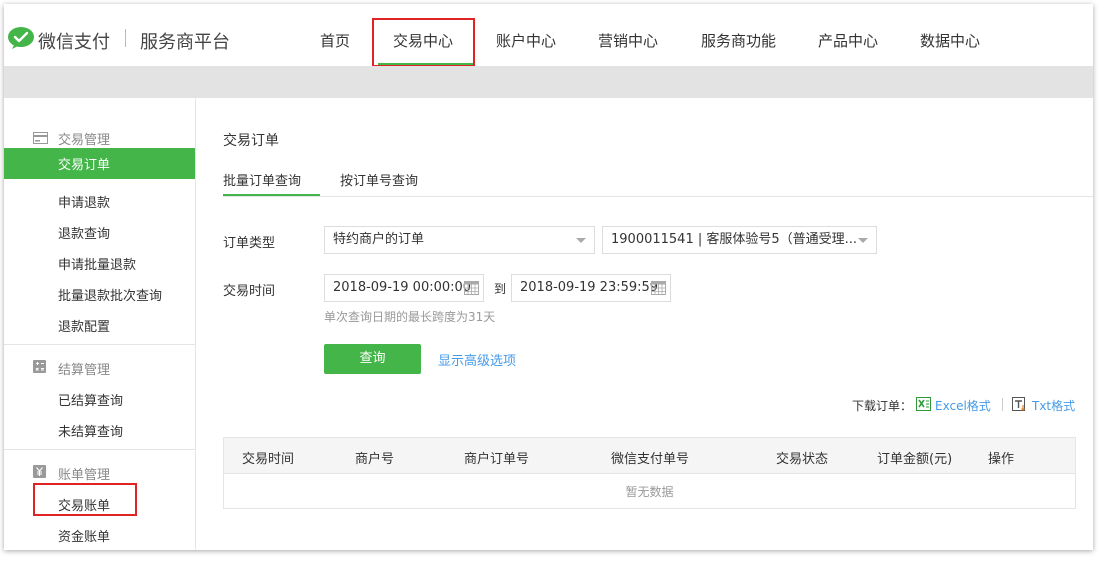 The image size is (1099, 562). What do you see at coordinates (40, 138) in the screenshot?
I see `transaction-card-icon` at bounding box center [40, 138].